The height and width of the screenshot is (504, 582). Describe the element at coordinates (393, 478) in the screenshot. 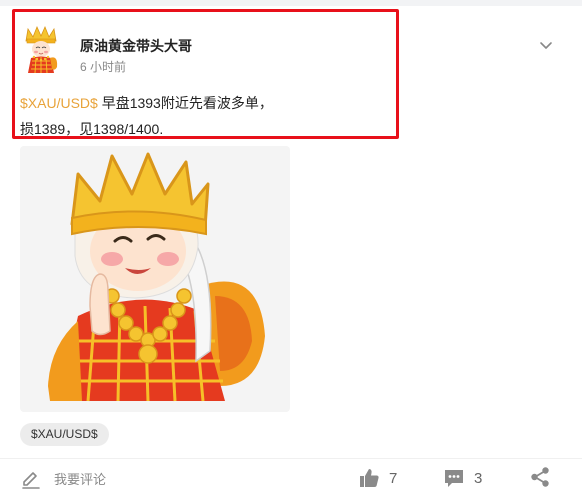

I see `like-count: 7` at that location.